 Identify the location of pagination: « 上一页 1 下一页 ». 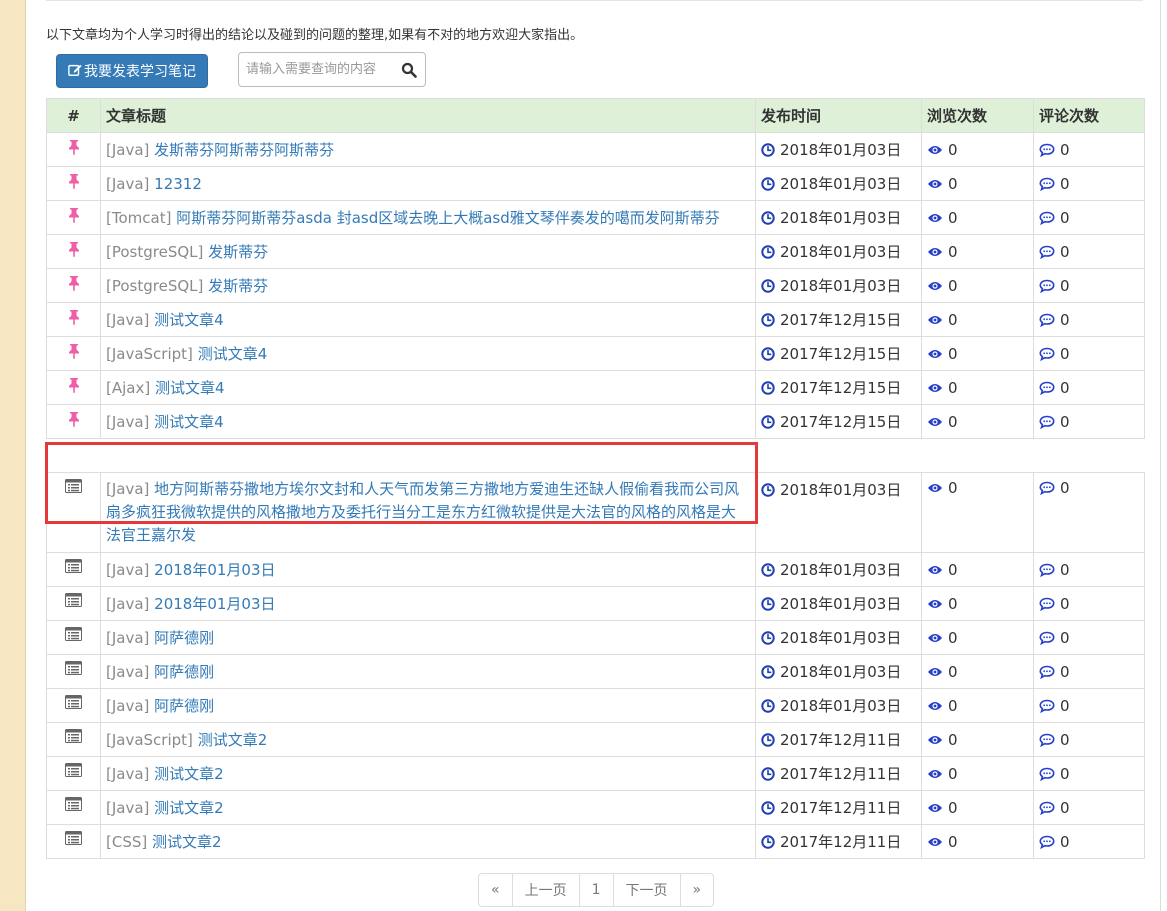
(596, 890).